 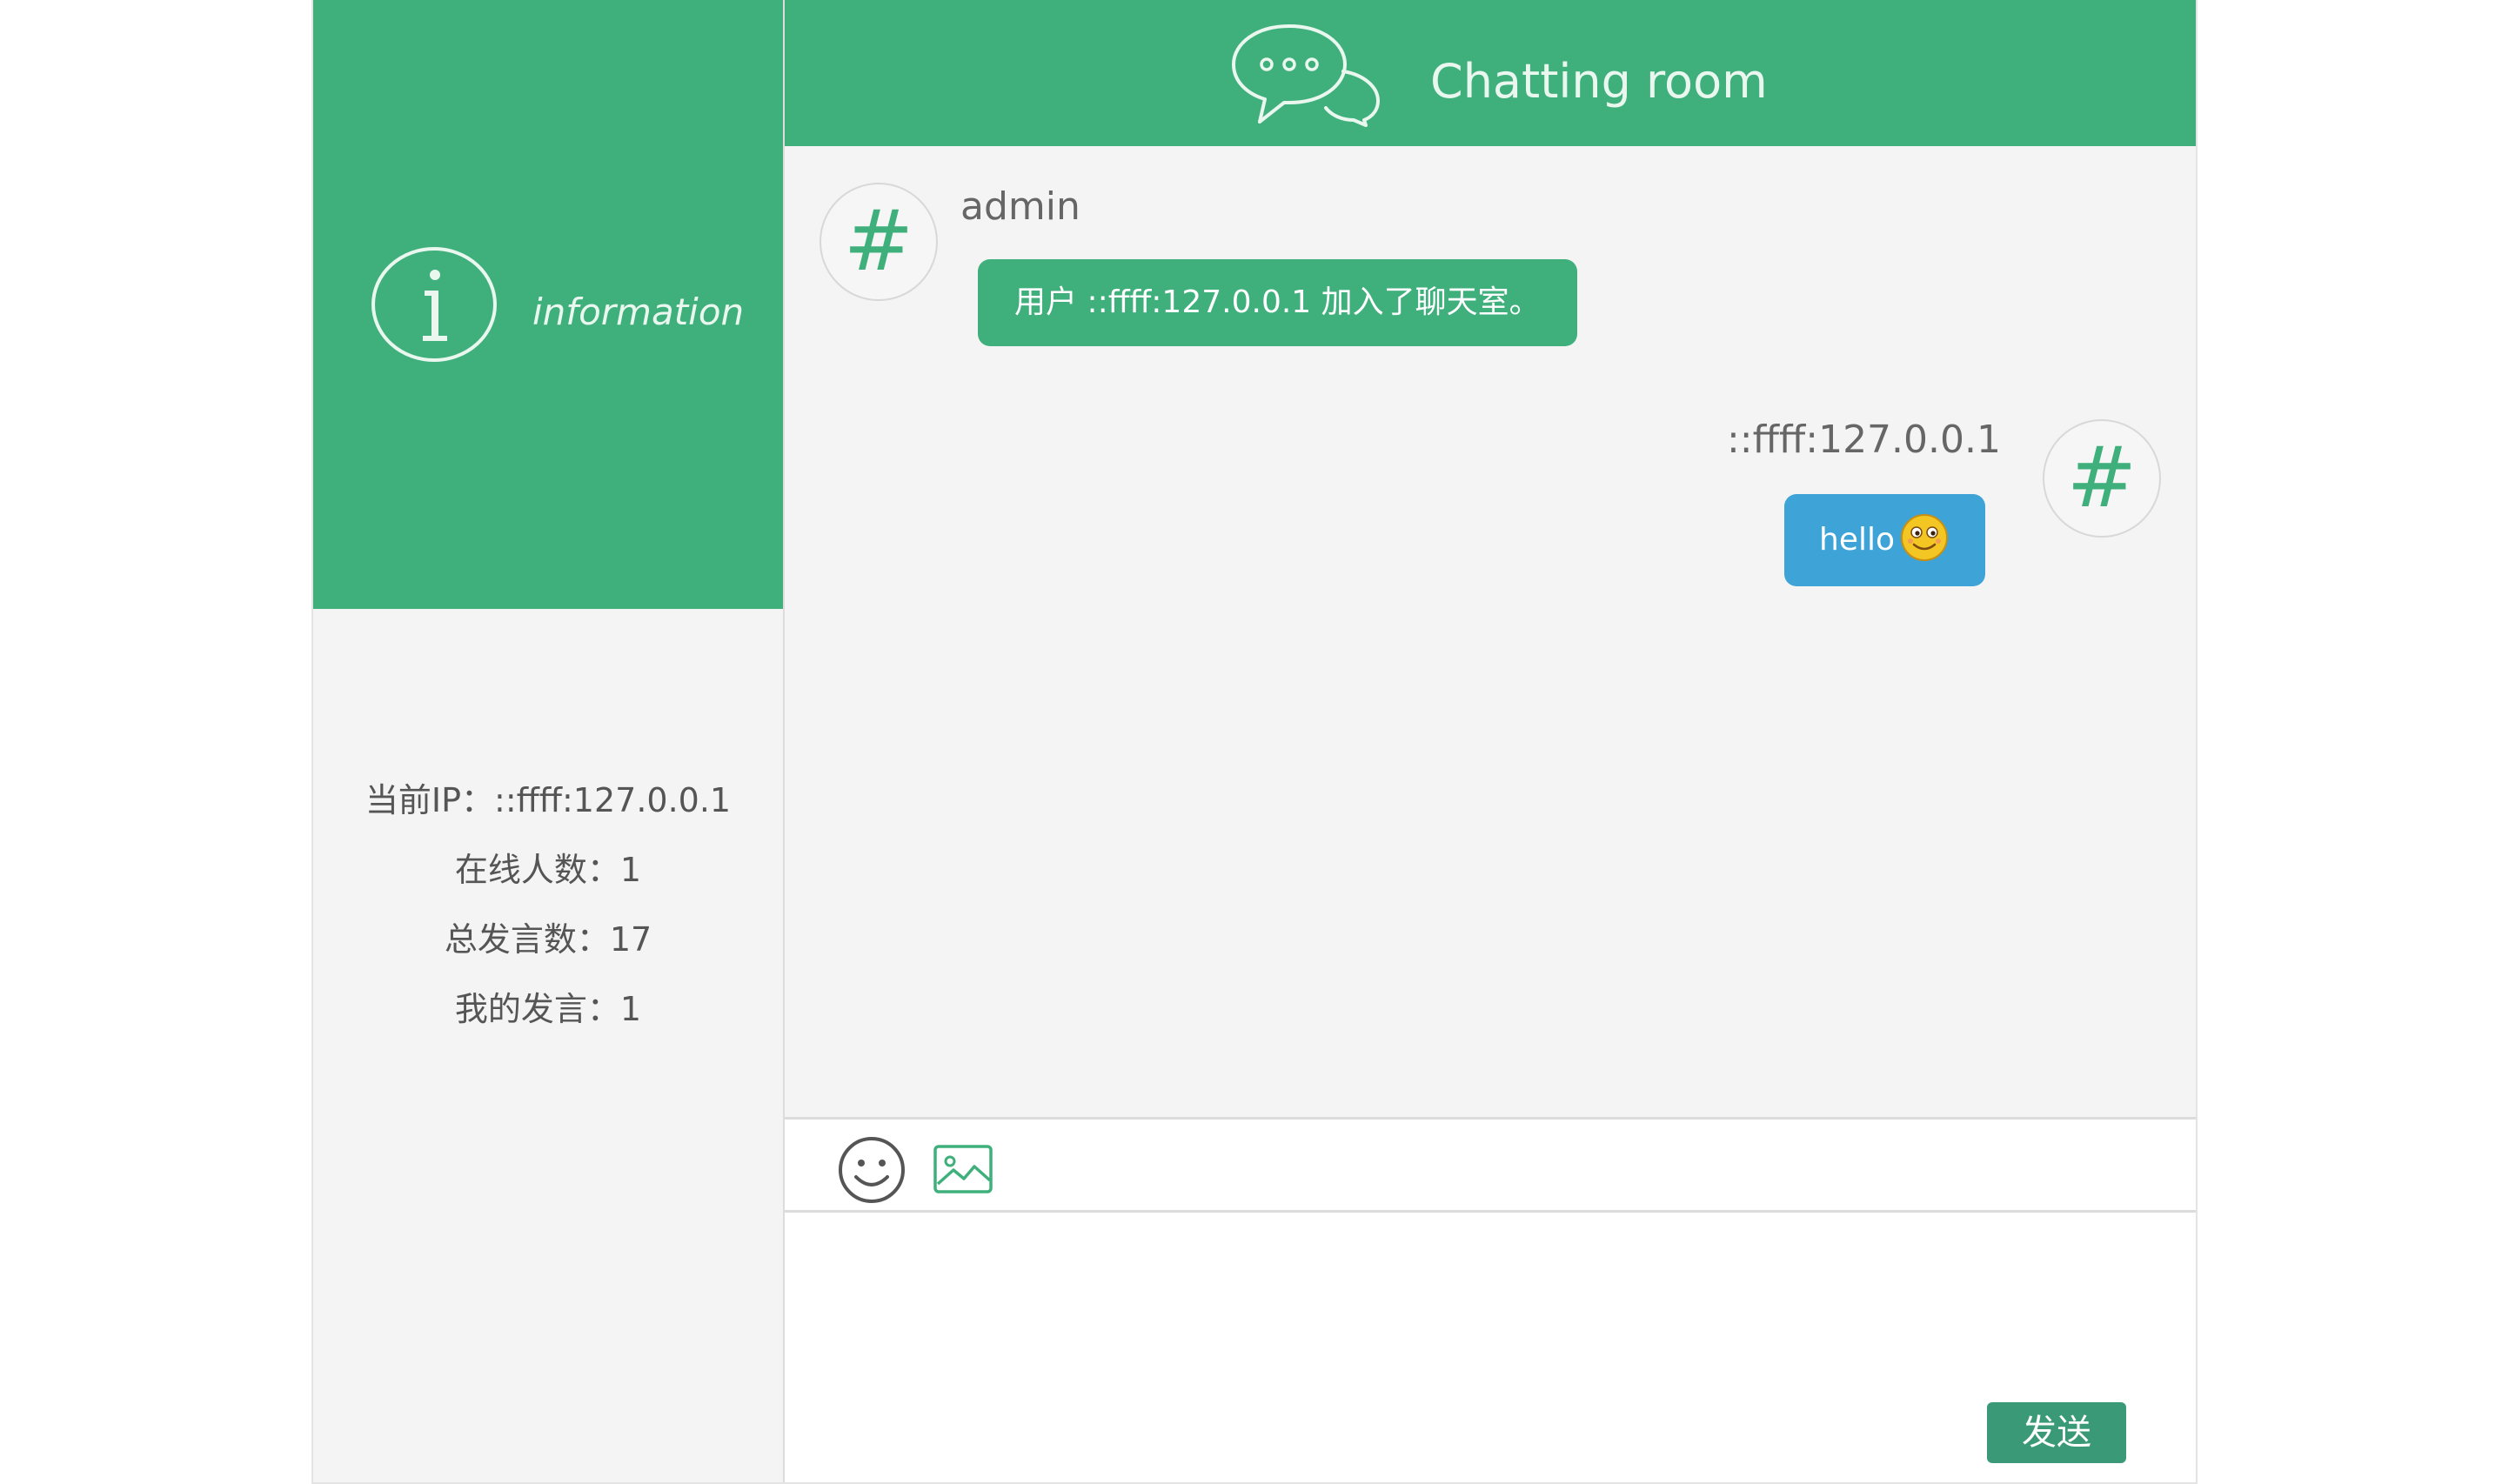 I want to click on current-ip-stat: 当前IP：::ffff:127.0.0.1, so click(x=548, y=800).